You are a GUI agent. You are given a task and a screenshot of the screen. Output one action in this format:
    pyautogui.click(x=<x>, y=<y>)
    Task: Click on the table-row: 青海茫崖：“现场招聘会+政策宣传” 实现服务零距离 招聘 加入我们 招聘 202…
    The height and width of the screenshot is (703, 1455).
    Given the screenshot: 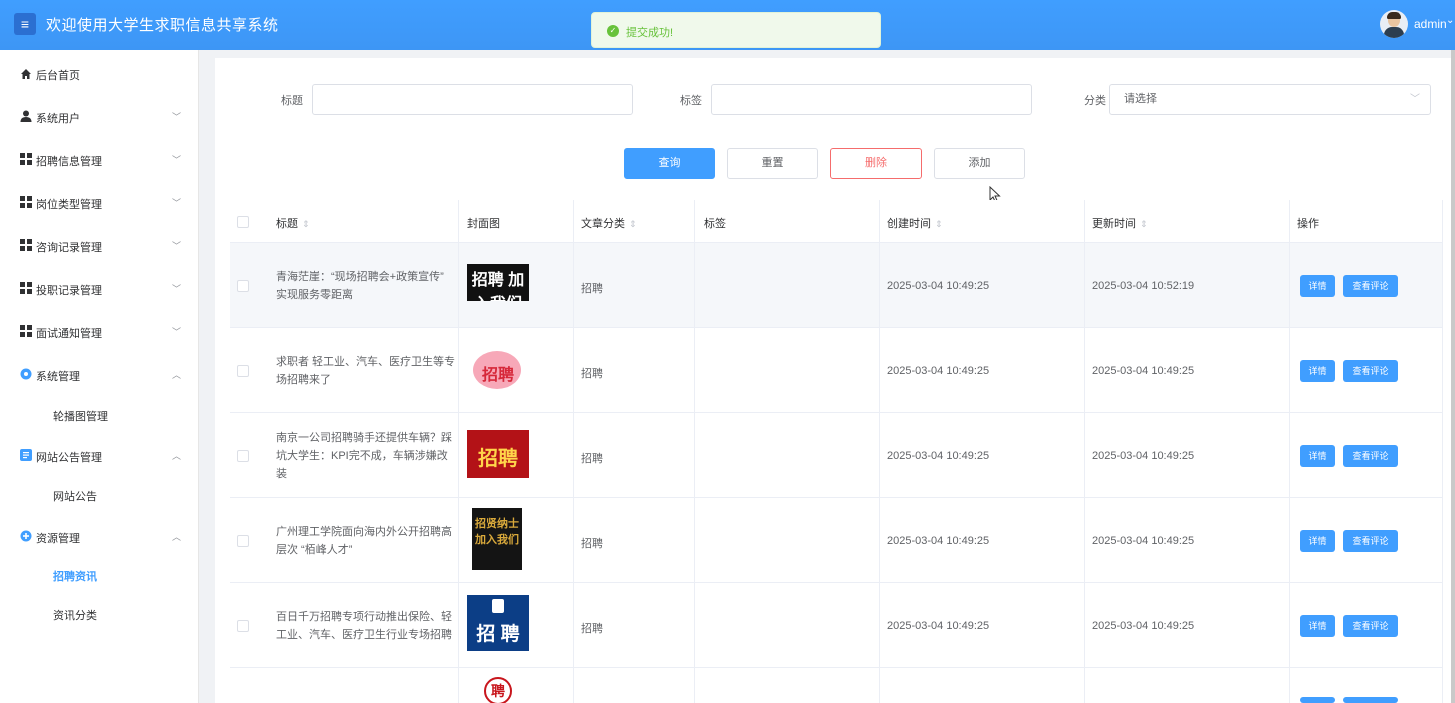 What is the action you would take?
    pyautogui.click(x=836, y=285)
    